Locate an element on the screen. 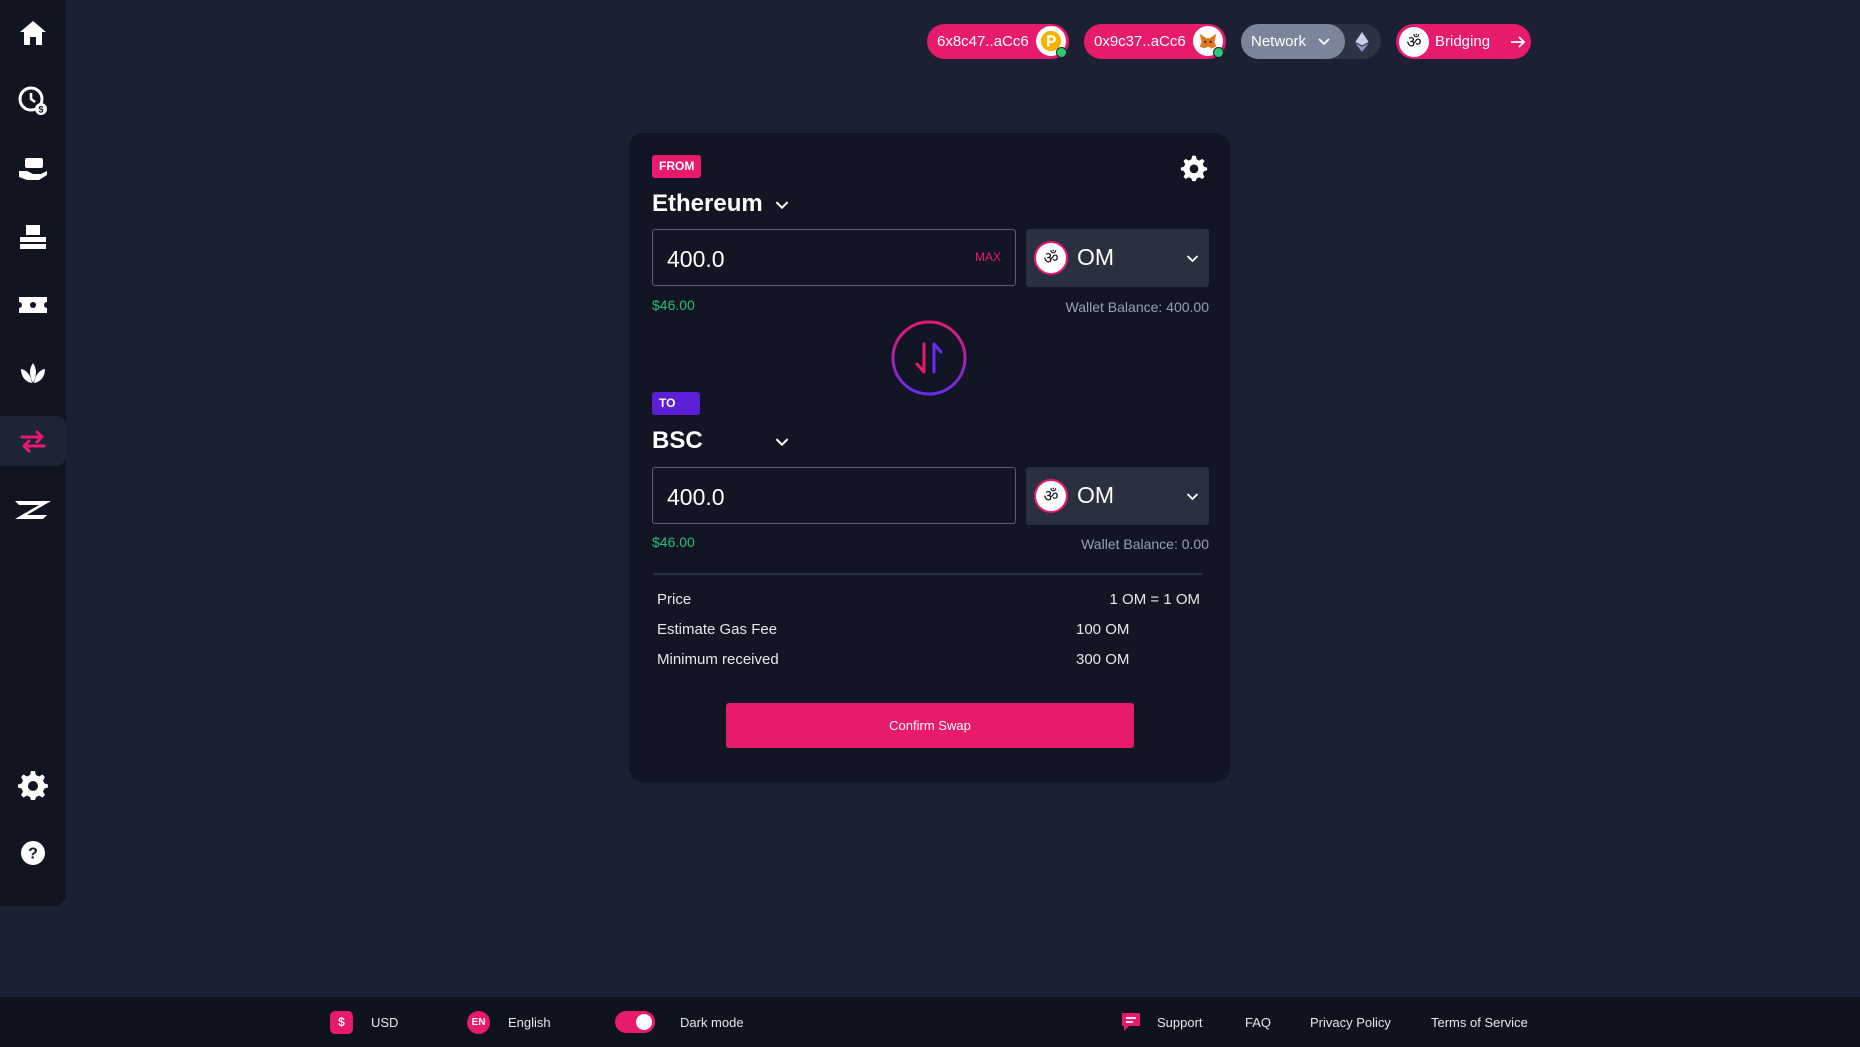 Image resolution: width=1860 pixels, height=1047 pixels. terms-of-service-link: Terms of Service is located at coordinates (1479, 1022).